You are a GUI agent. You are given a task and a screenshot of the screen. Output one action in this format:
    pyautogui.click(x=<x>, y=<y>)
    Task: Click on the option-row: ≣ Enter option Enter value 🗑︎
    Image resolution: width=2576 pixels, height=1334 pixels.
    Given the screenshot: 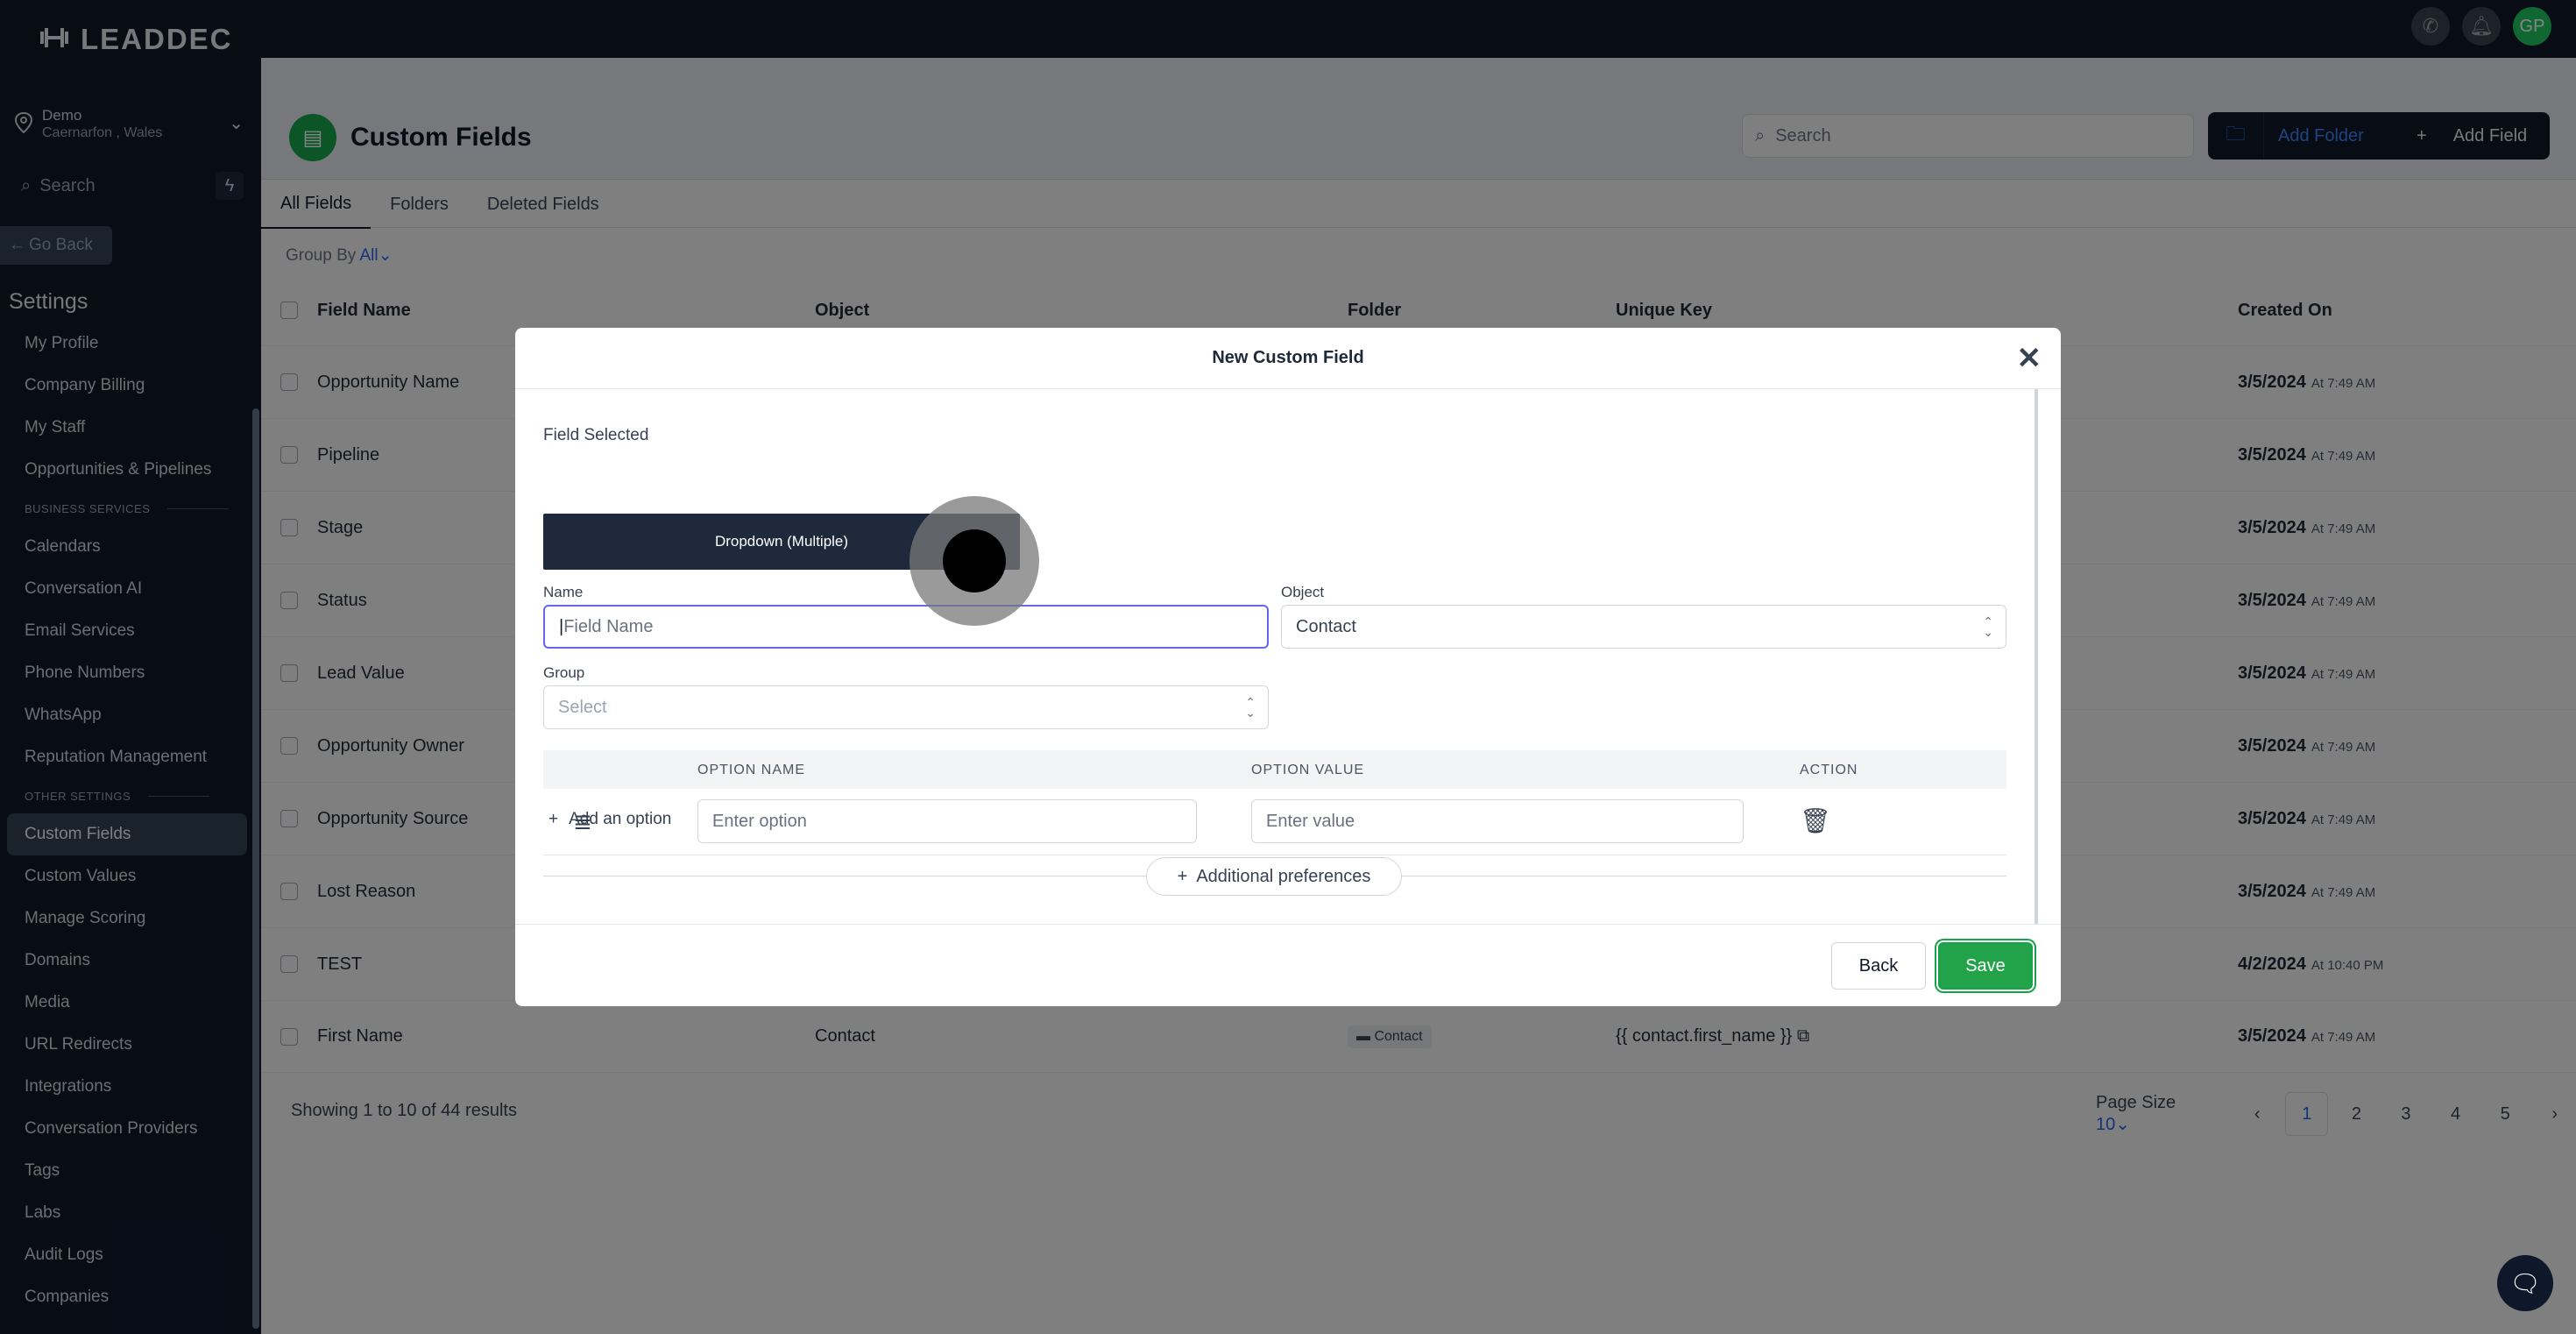 What is the action you would take?
    pyautogui.click(x=1274, y=822)
    